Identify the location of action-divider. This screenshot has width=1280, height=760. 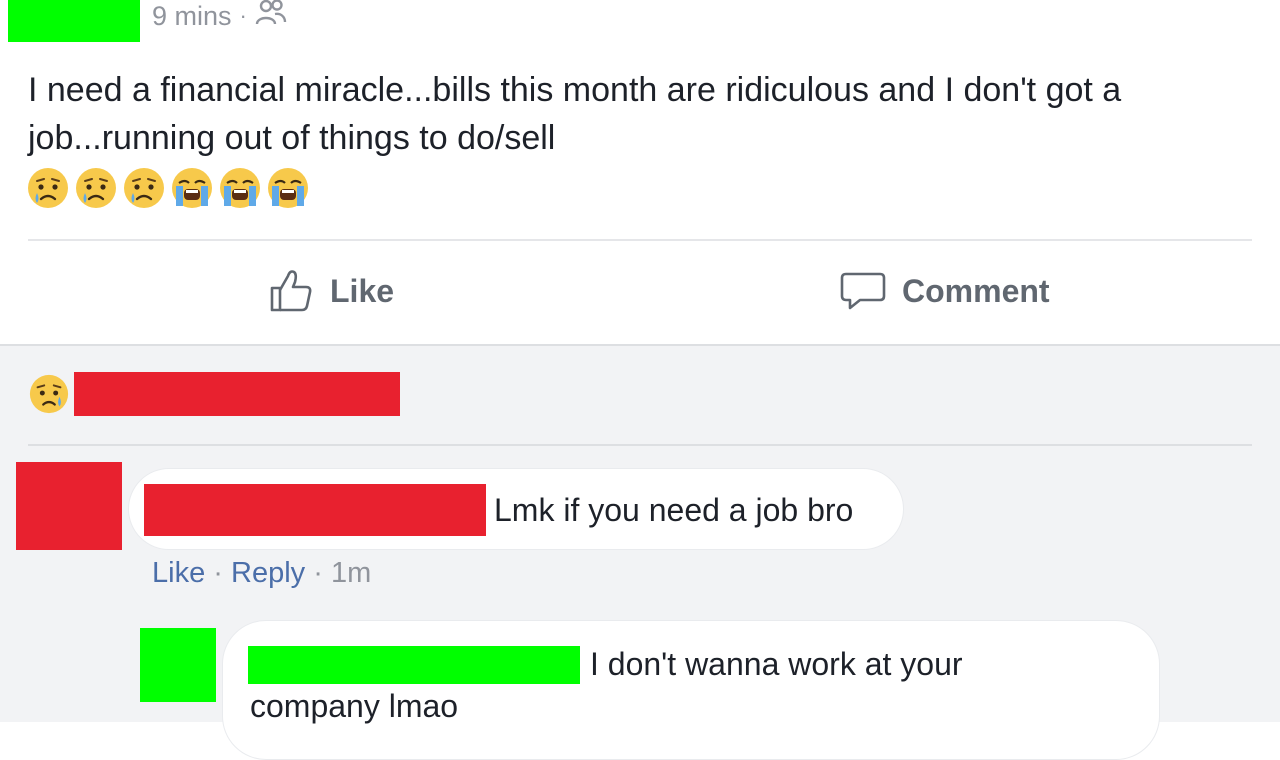
(640, 240).